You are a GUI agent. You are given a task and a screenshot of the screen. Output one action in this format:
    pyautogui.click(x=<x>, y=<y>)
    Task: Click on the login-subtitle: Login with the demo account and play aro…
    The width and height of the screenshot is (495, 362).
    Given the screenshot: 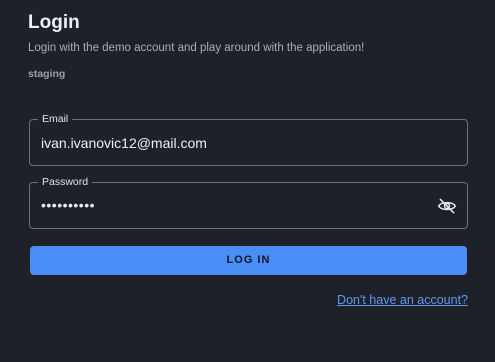 What is the action you would take?
    pyautogui.click(x=196, y=48)
    